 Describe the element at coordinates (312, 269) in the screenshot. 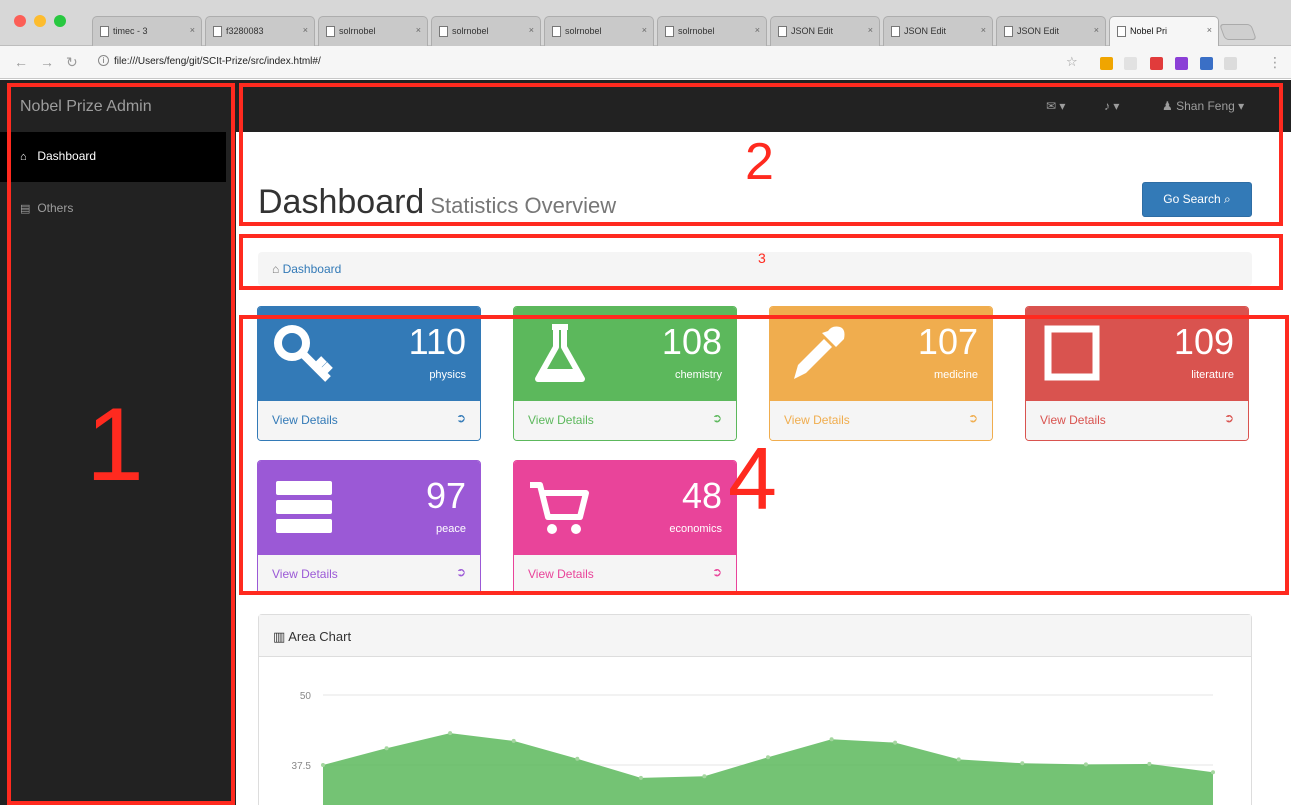

I see `breadcrumb-dashboard-link: Dashboard` at that location.